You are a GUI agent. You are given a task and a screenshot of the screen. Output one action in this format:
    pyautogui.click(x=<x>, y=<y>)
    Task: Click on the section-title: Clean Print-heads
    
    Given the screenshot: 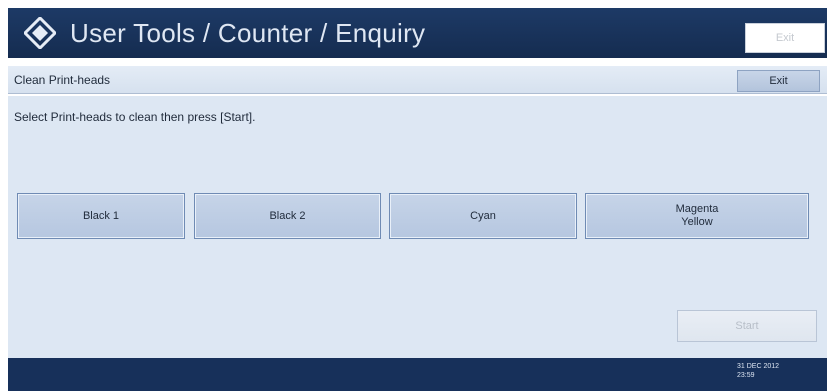 What is the action you would take?
    pyautogui.click(x=62, y=80)
    